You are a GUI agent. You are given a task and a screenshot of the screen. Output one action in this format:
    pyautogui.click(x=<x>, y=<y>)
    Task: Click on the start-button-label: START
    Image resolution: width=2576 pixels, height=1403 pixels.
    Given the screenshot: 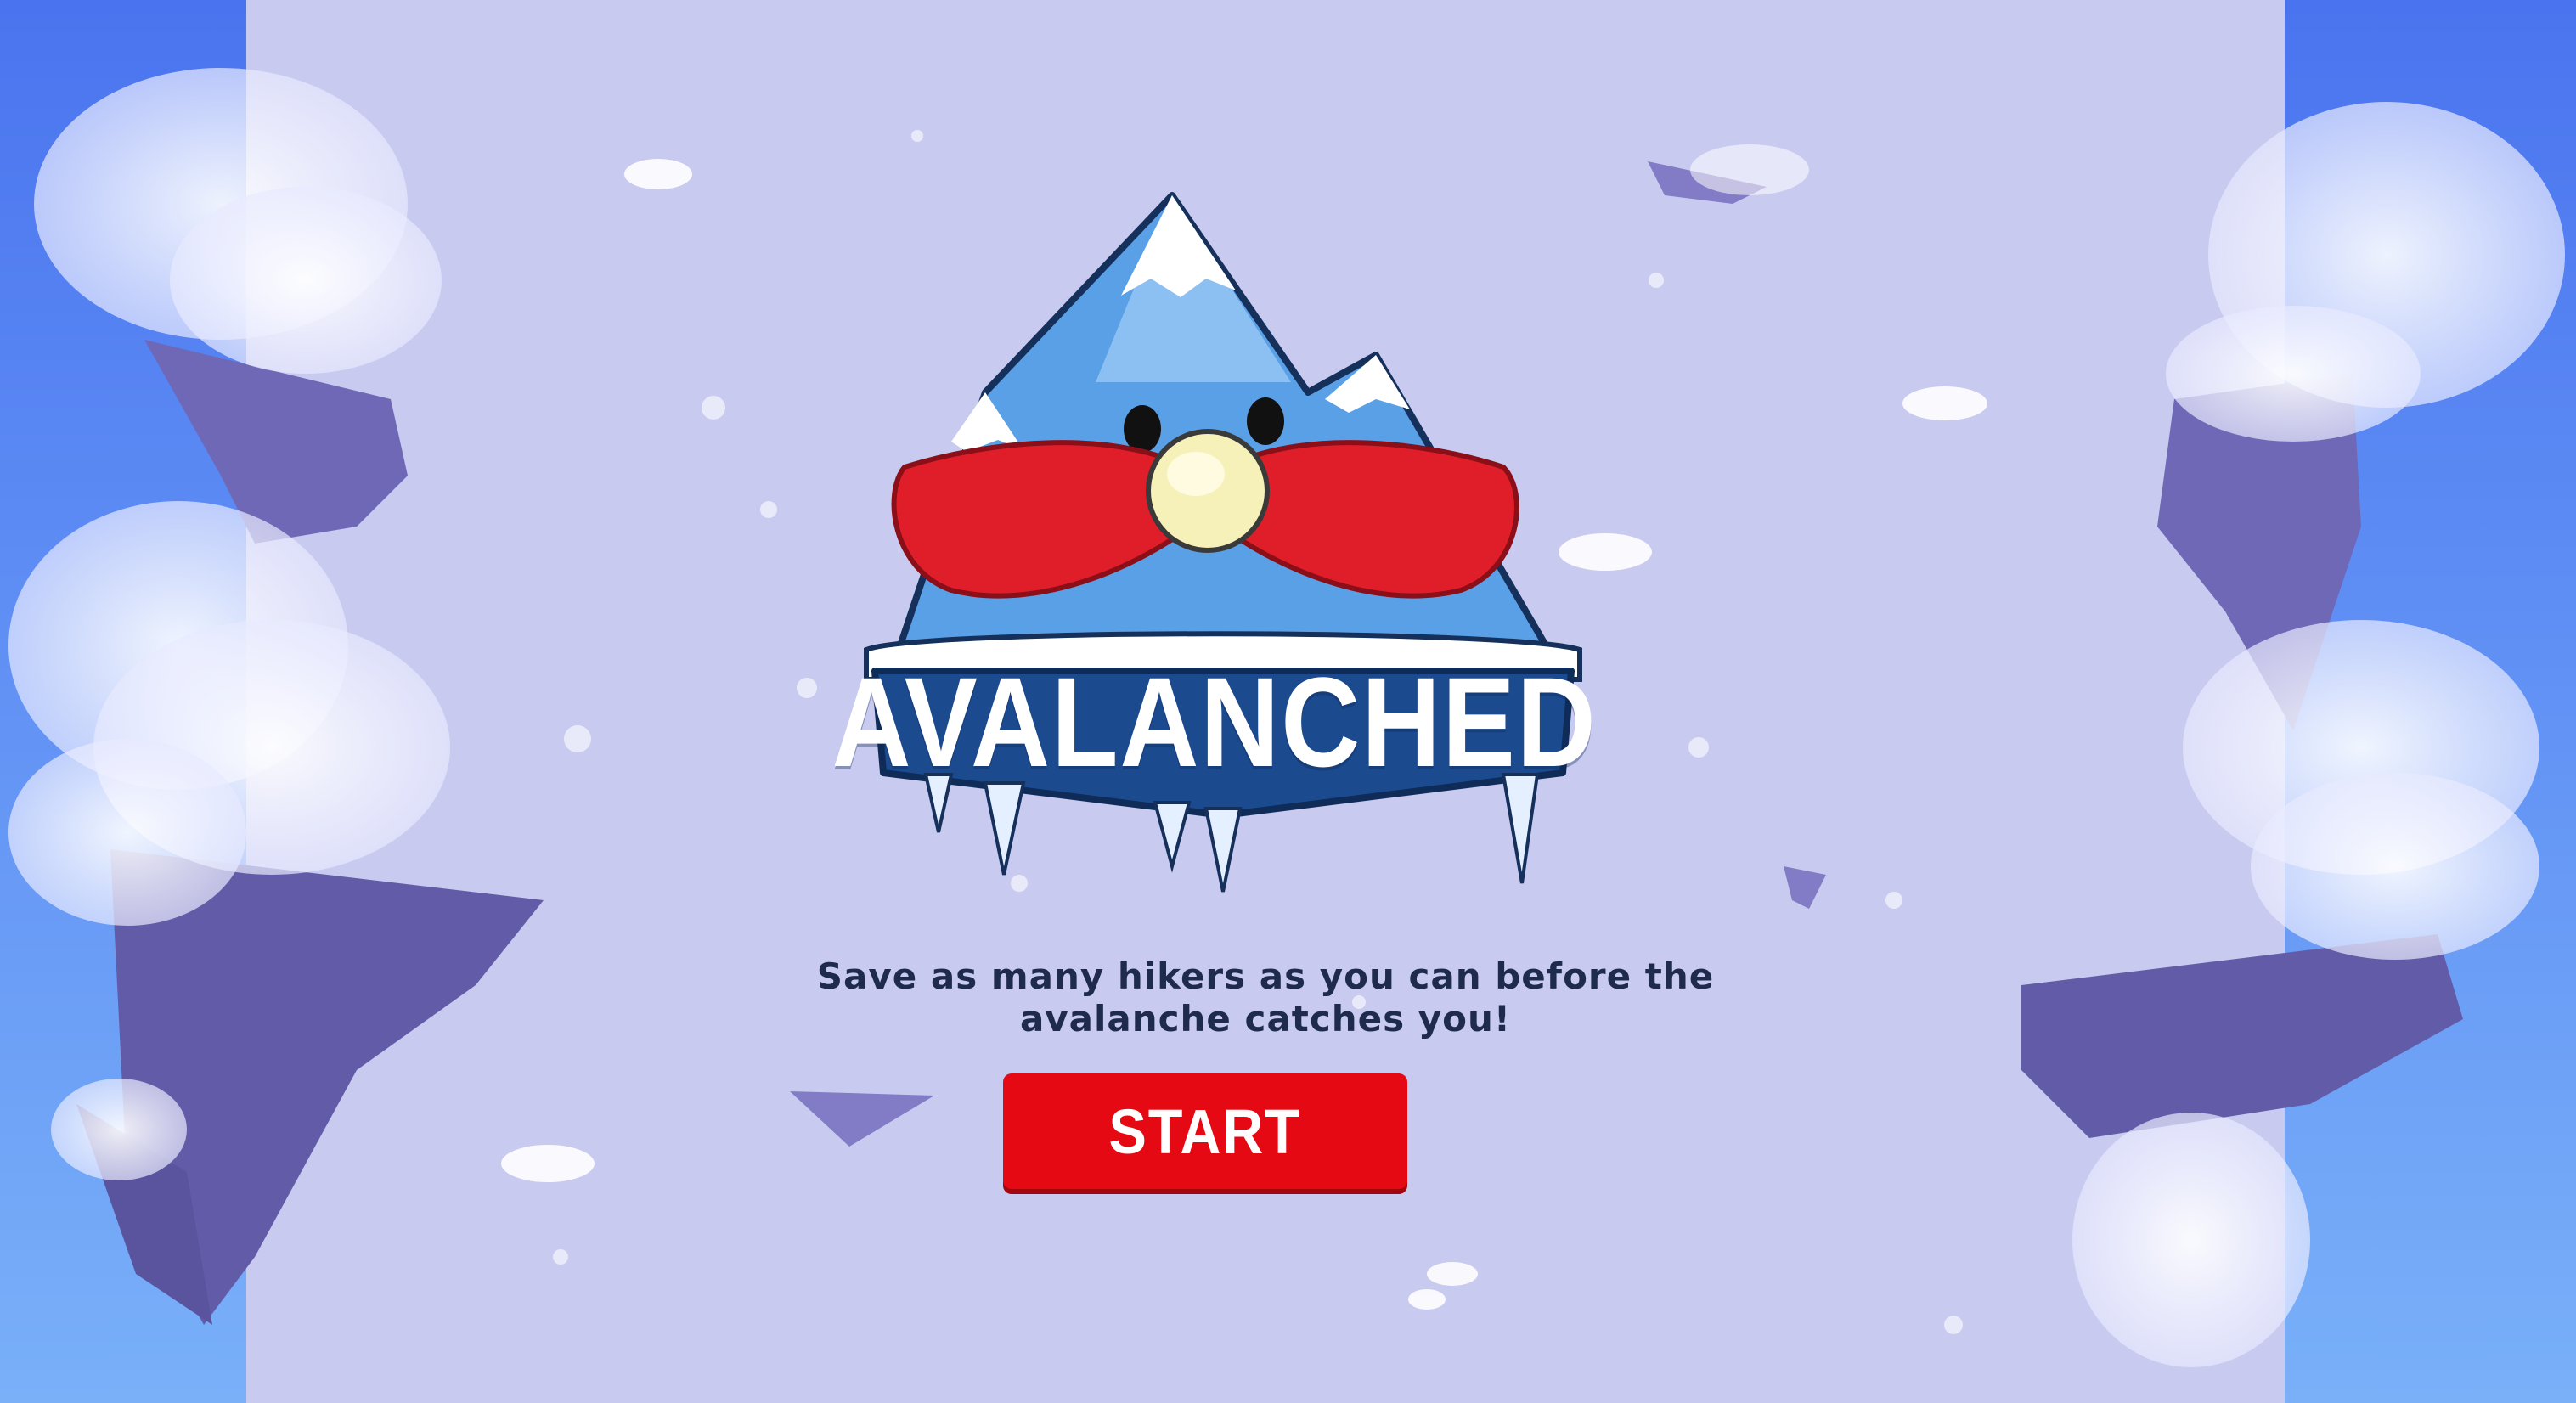 What is the action you would take?
    pyautogui.click(x=1205, y=1131)
    